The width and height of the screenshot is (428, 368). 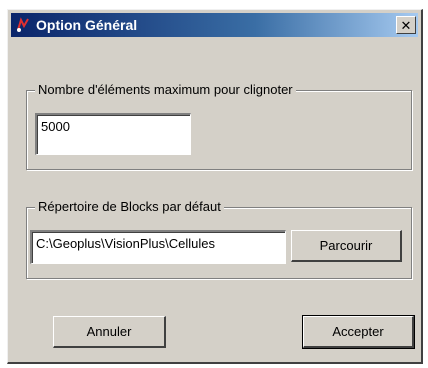 I want to click on cancel-button: Annuler, so click(x=109, y=332).